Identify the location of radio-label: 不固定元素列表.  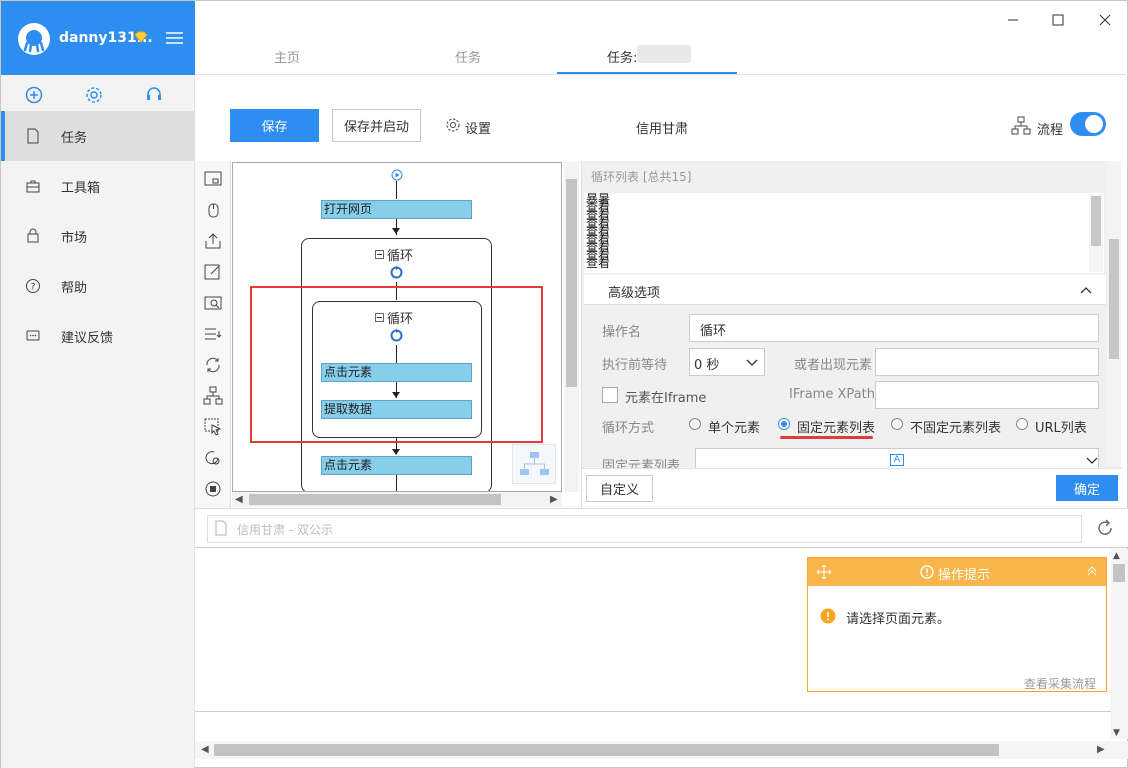
(956, 428).